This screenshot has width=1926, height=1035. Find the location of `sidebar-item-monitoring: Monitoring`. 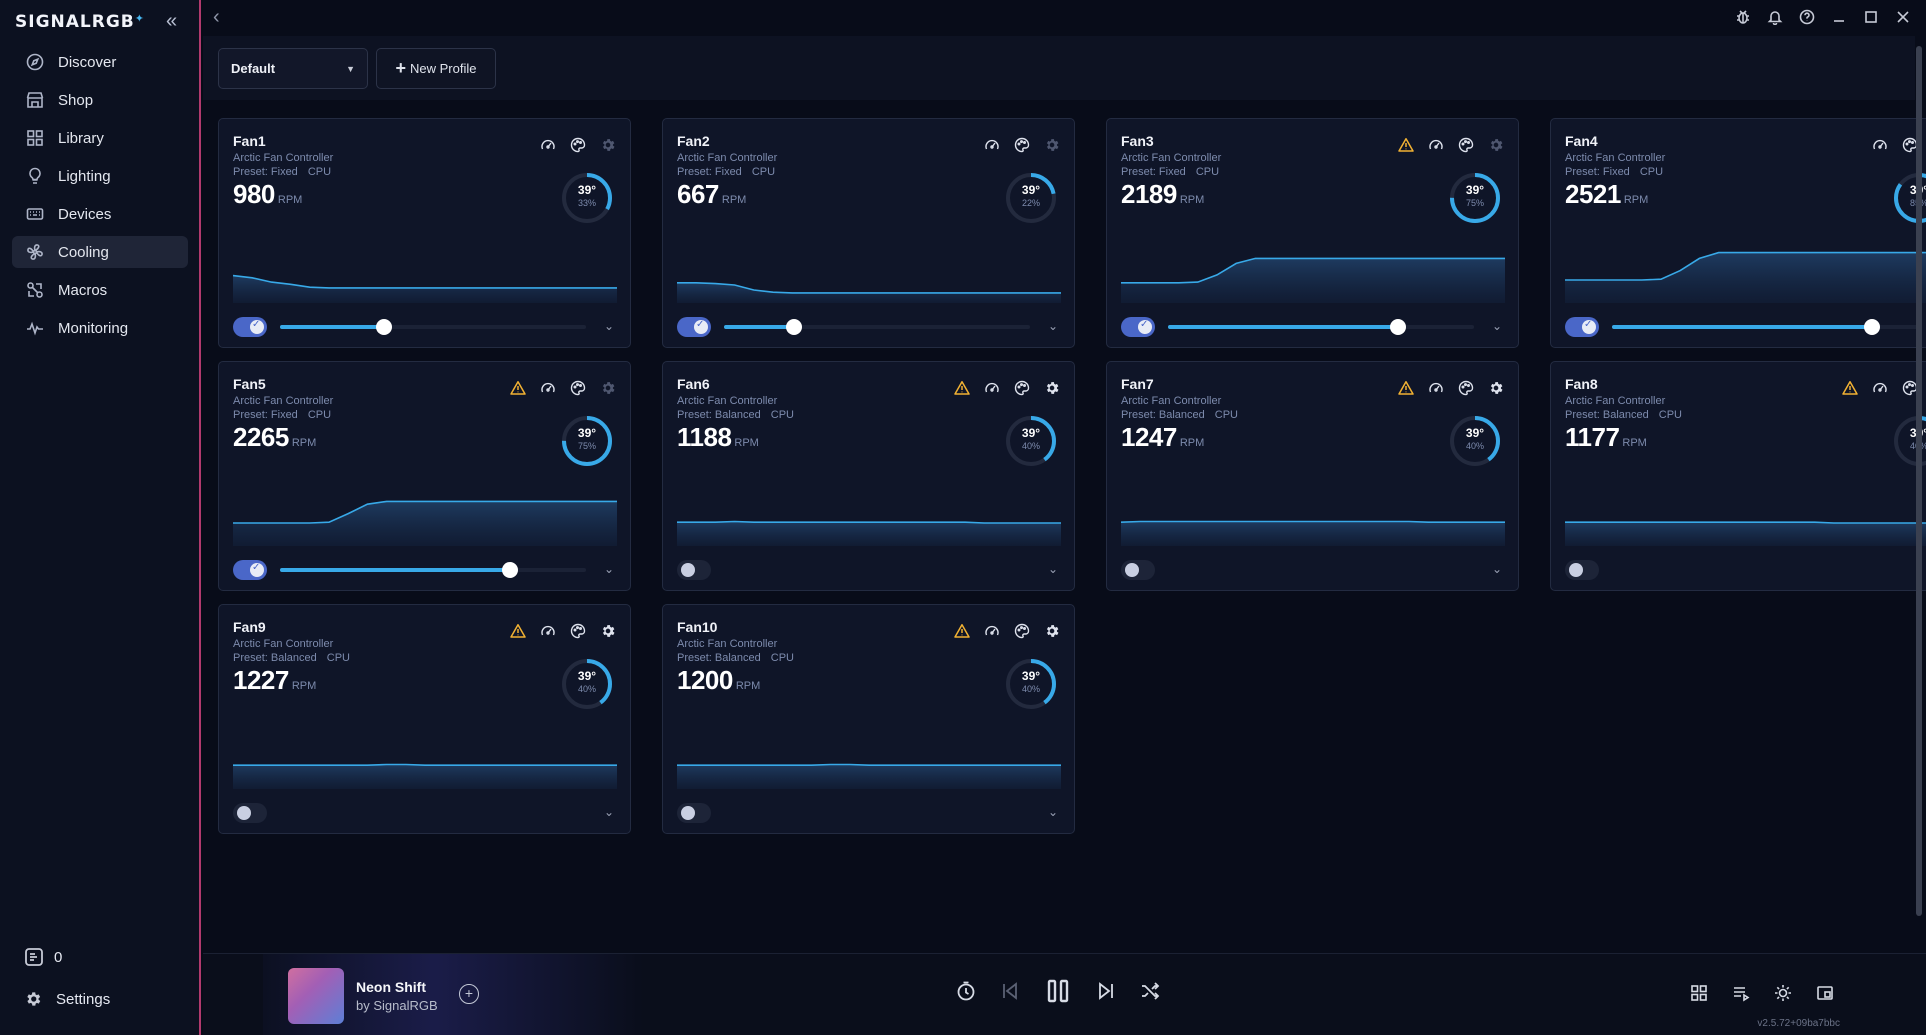

sidebar-item-monitoring: Monitoring is located at coordinates (100, 328).